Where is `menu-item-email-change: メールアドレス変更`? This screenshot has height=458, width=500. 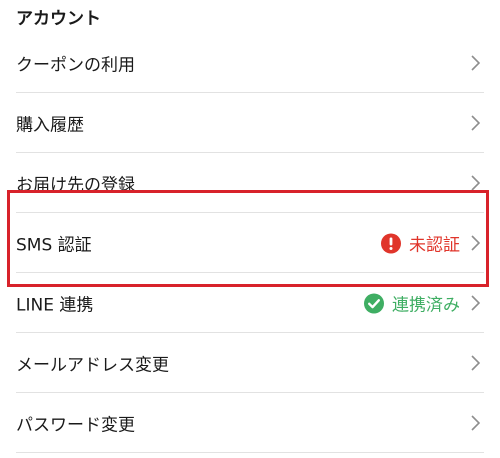 menu-item-email-change: メールアドレス変更 is located at coordinates (250, 363).